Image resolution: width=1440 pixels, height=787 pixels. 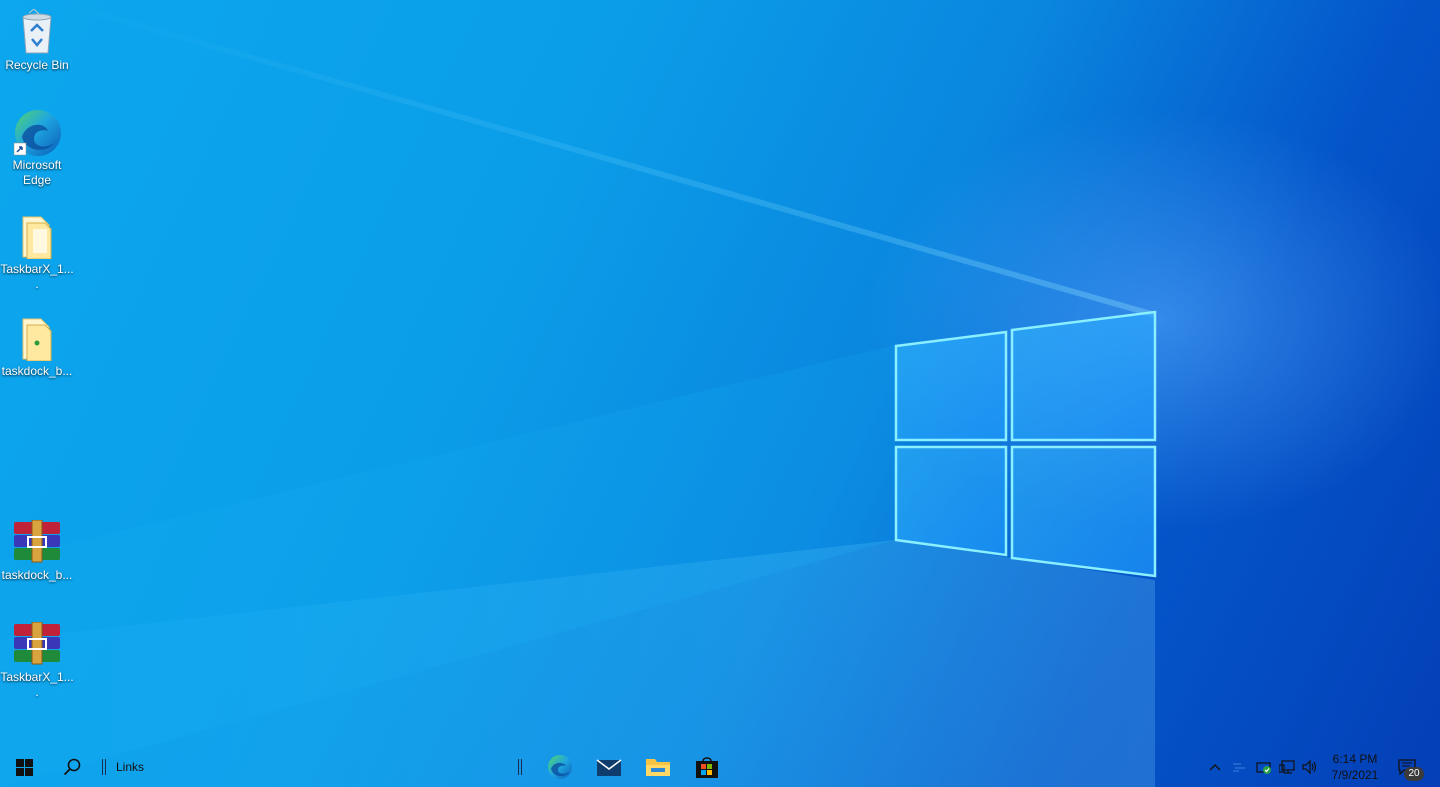 I want to click on tray-security-button, so click(x=1264, y=767).